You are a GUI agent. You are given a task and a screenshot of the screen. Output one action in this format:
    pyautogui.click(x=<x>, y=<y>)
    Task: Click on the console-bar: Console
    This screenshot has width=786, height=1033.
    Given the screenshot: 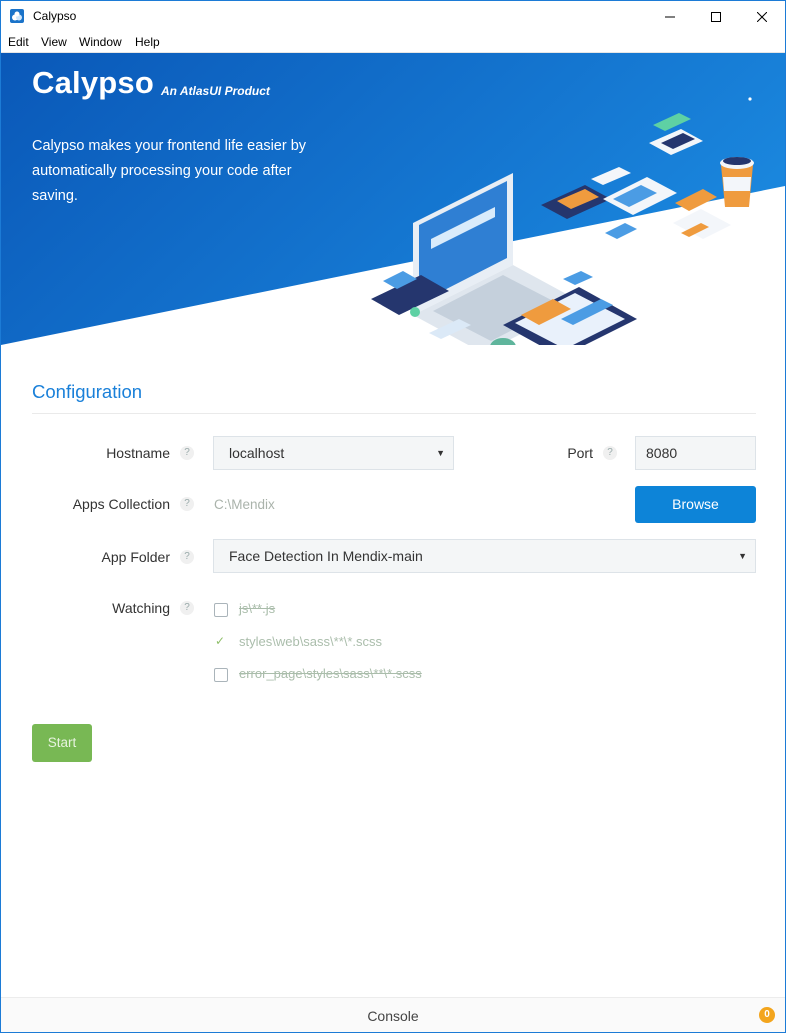 What is the action you would take?
    pyautogui.click(x=393, y=1014)
    